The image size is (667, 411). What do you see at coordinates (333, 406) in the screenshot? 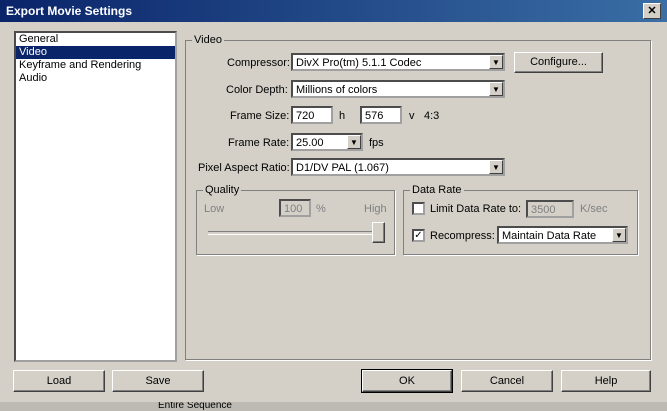
I see `background-strip: Entire Sequence` at bounding box center [333, 406].